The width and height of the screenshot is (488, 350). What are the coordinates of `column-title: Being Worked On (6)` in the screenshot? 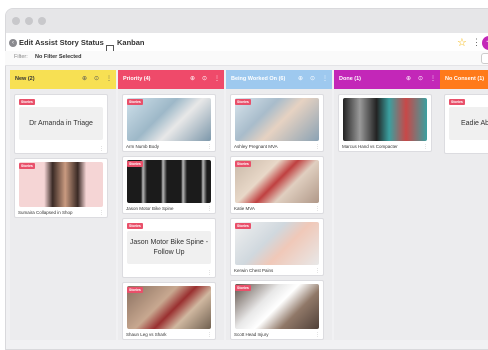 It's located at (258, 79).